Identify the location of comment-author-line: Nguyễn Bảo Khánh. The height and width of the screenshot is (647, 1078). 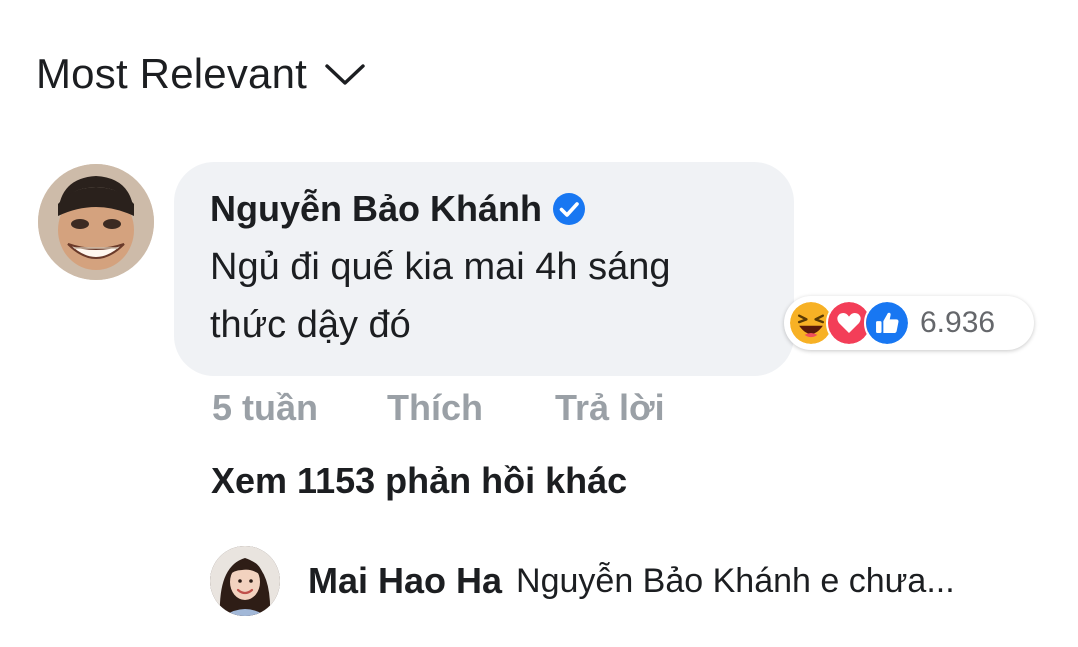
(484, 209).